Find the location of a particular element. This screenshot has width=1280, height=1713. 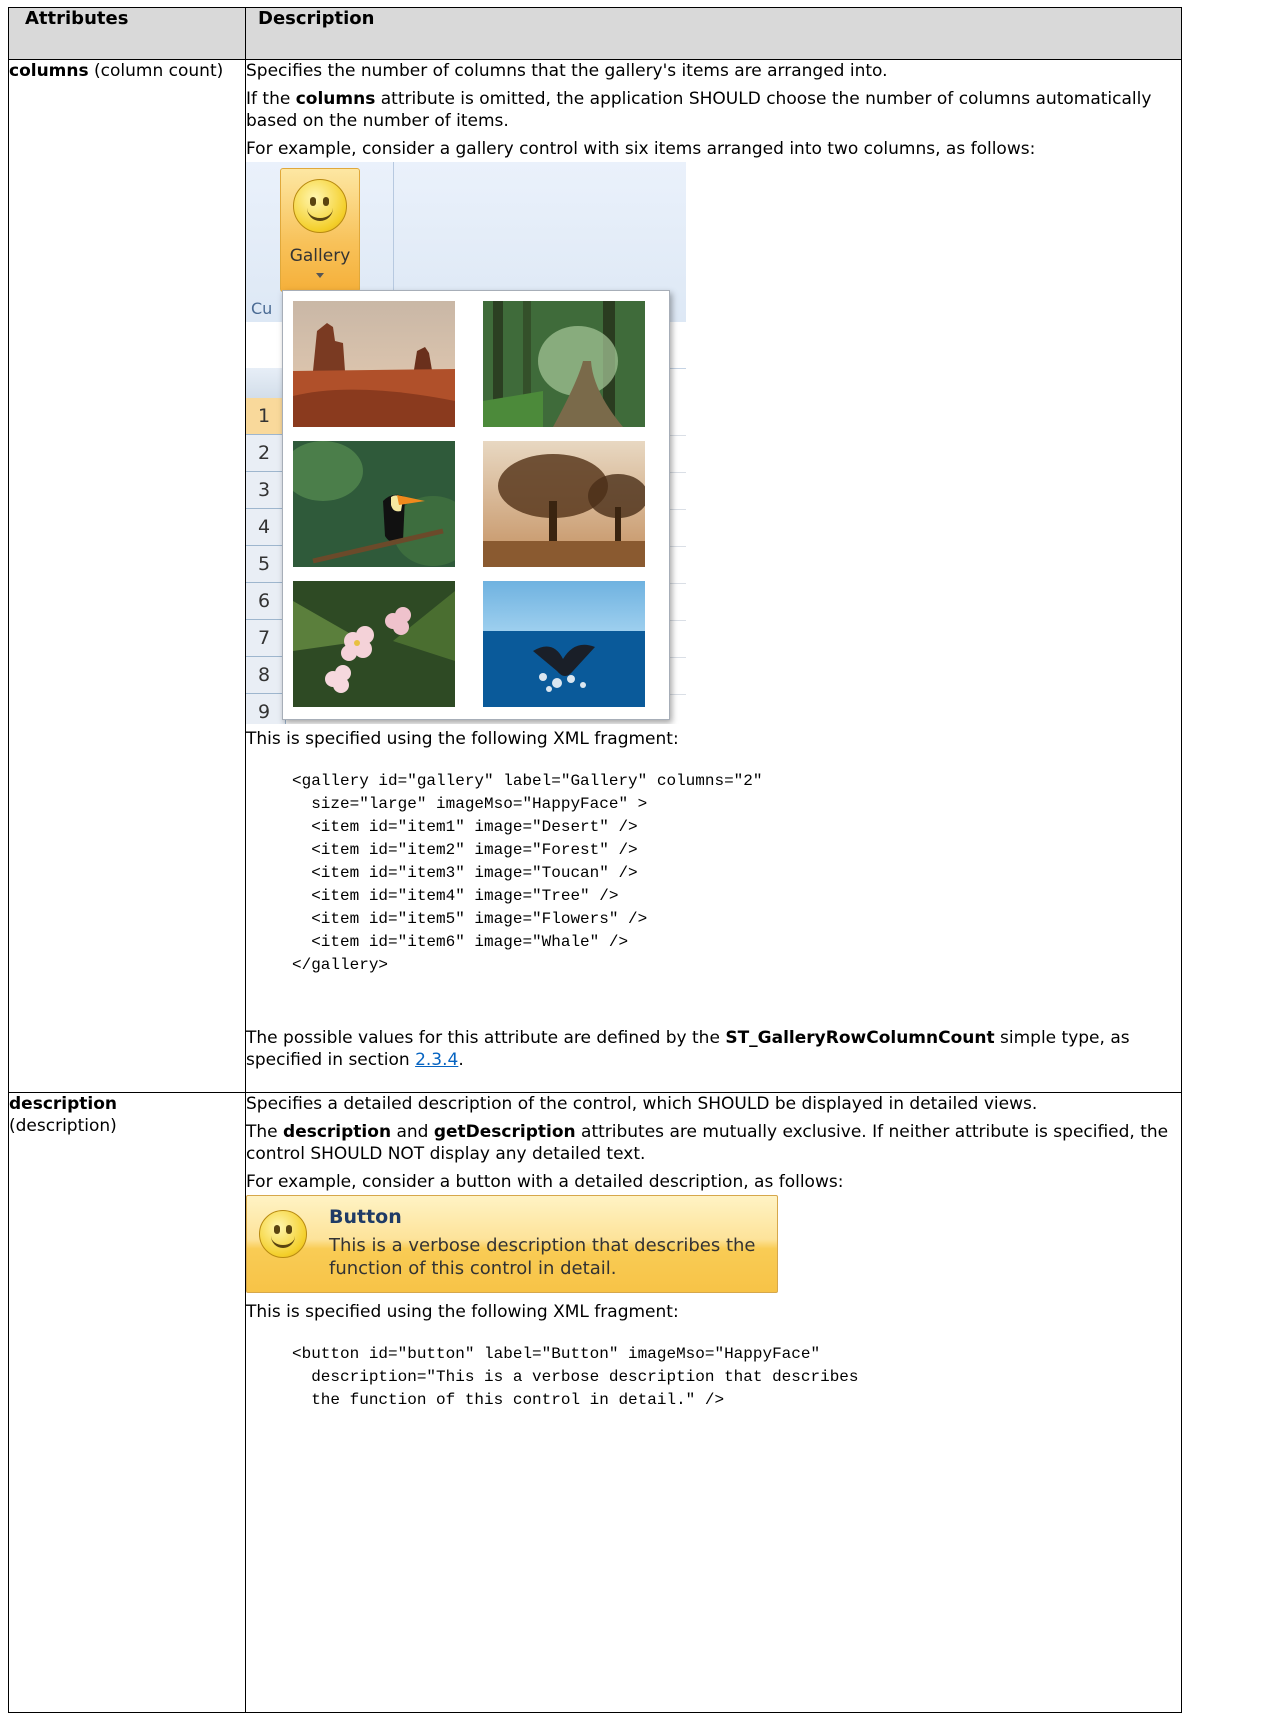

dropdown-arrow-icon is located at coordinates (320, 275).